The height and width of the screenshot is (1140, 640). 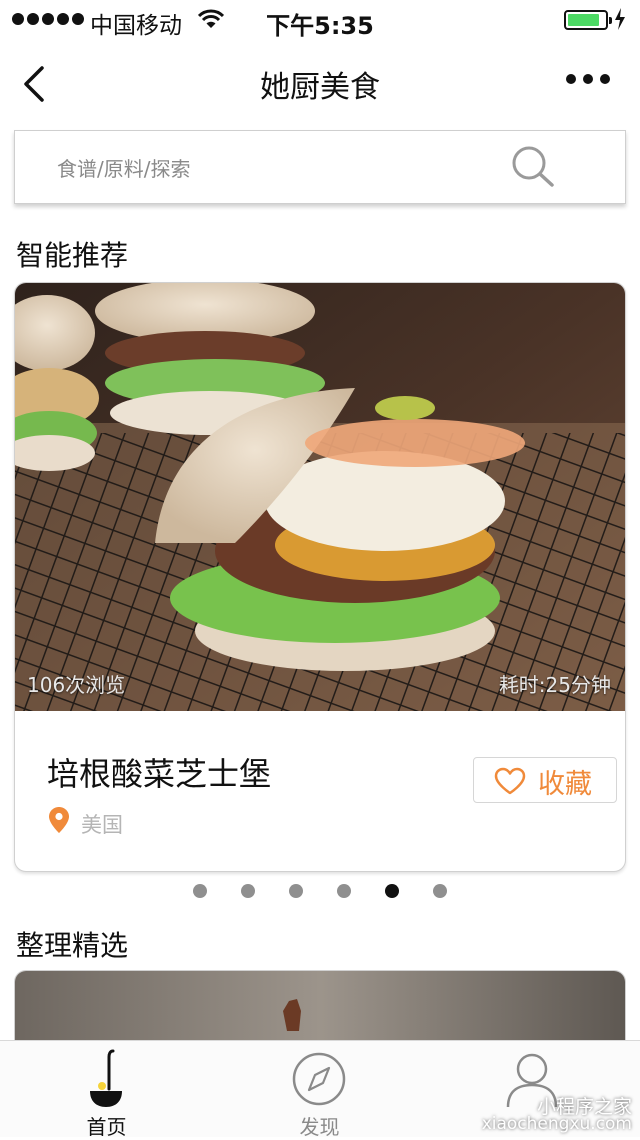 What do you see at coordinates (320, 87) in the screenshot?
I see `page-title: 她厨美食` at bounding box center [320, 87].